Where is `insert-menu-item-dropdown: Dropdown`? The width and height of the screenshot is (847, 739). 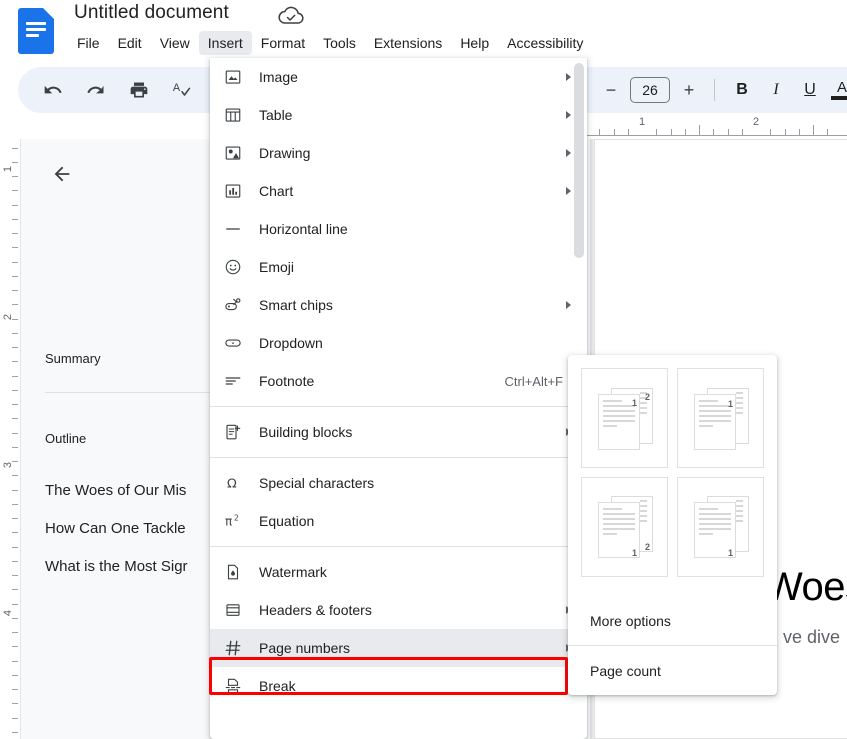 insert-menu-item-dropdown: Dropdown is located at coordinates (398, 343).